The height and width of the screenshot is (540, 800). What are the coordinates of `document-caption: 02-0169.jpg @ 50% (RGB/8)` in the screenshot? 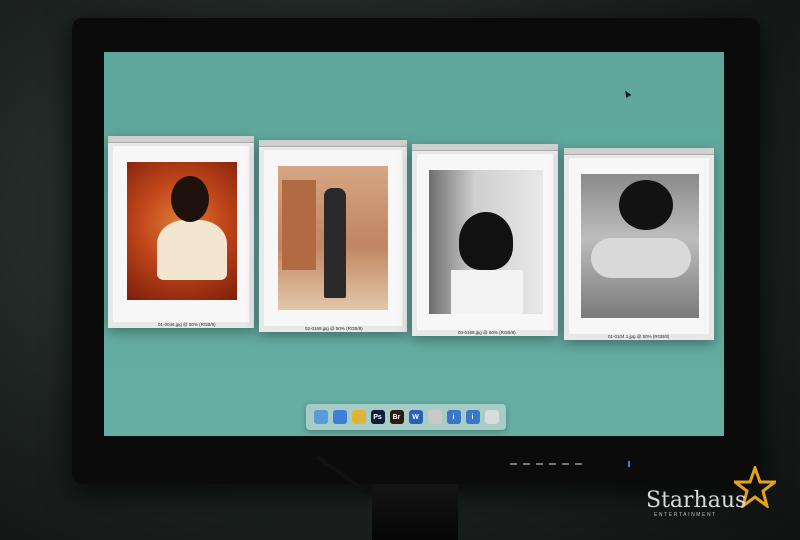 It's located at (334, 328).